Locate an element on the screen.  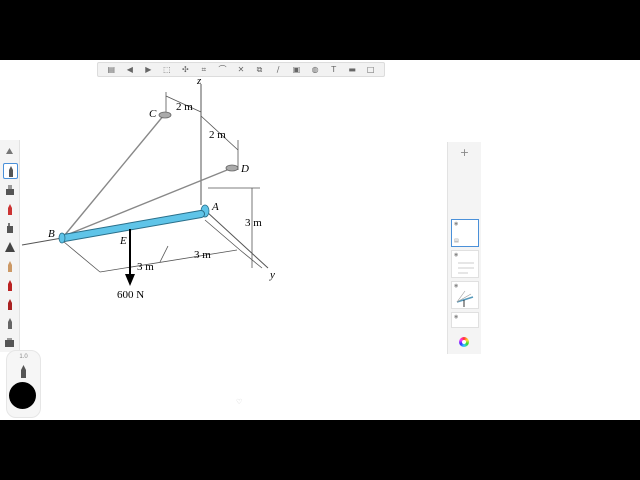
support-c is located at coordinates (165, 115).